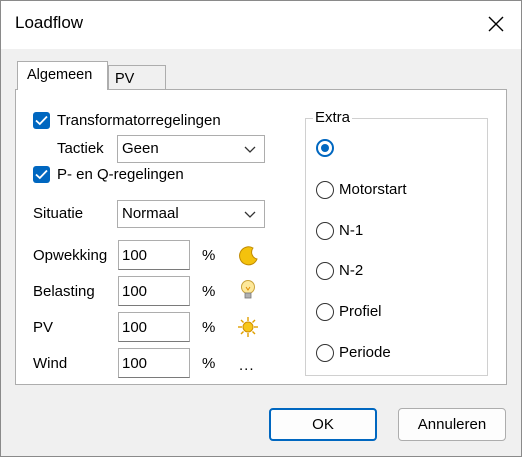  Describe the element at coordinates (209, 363) in the screenshot. I see `wind-unit: %` at that location.